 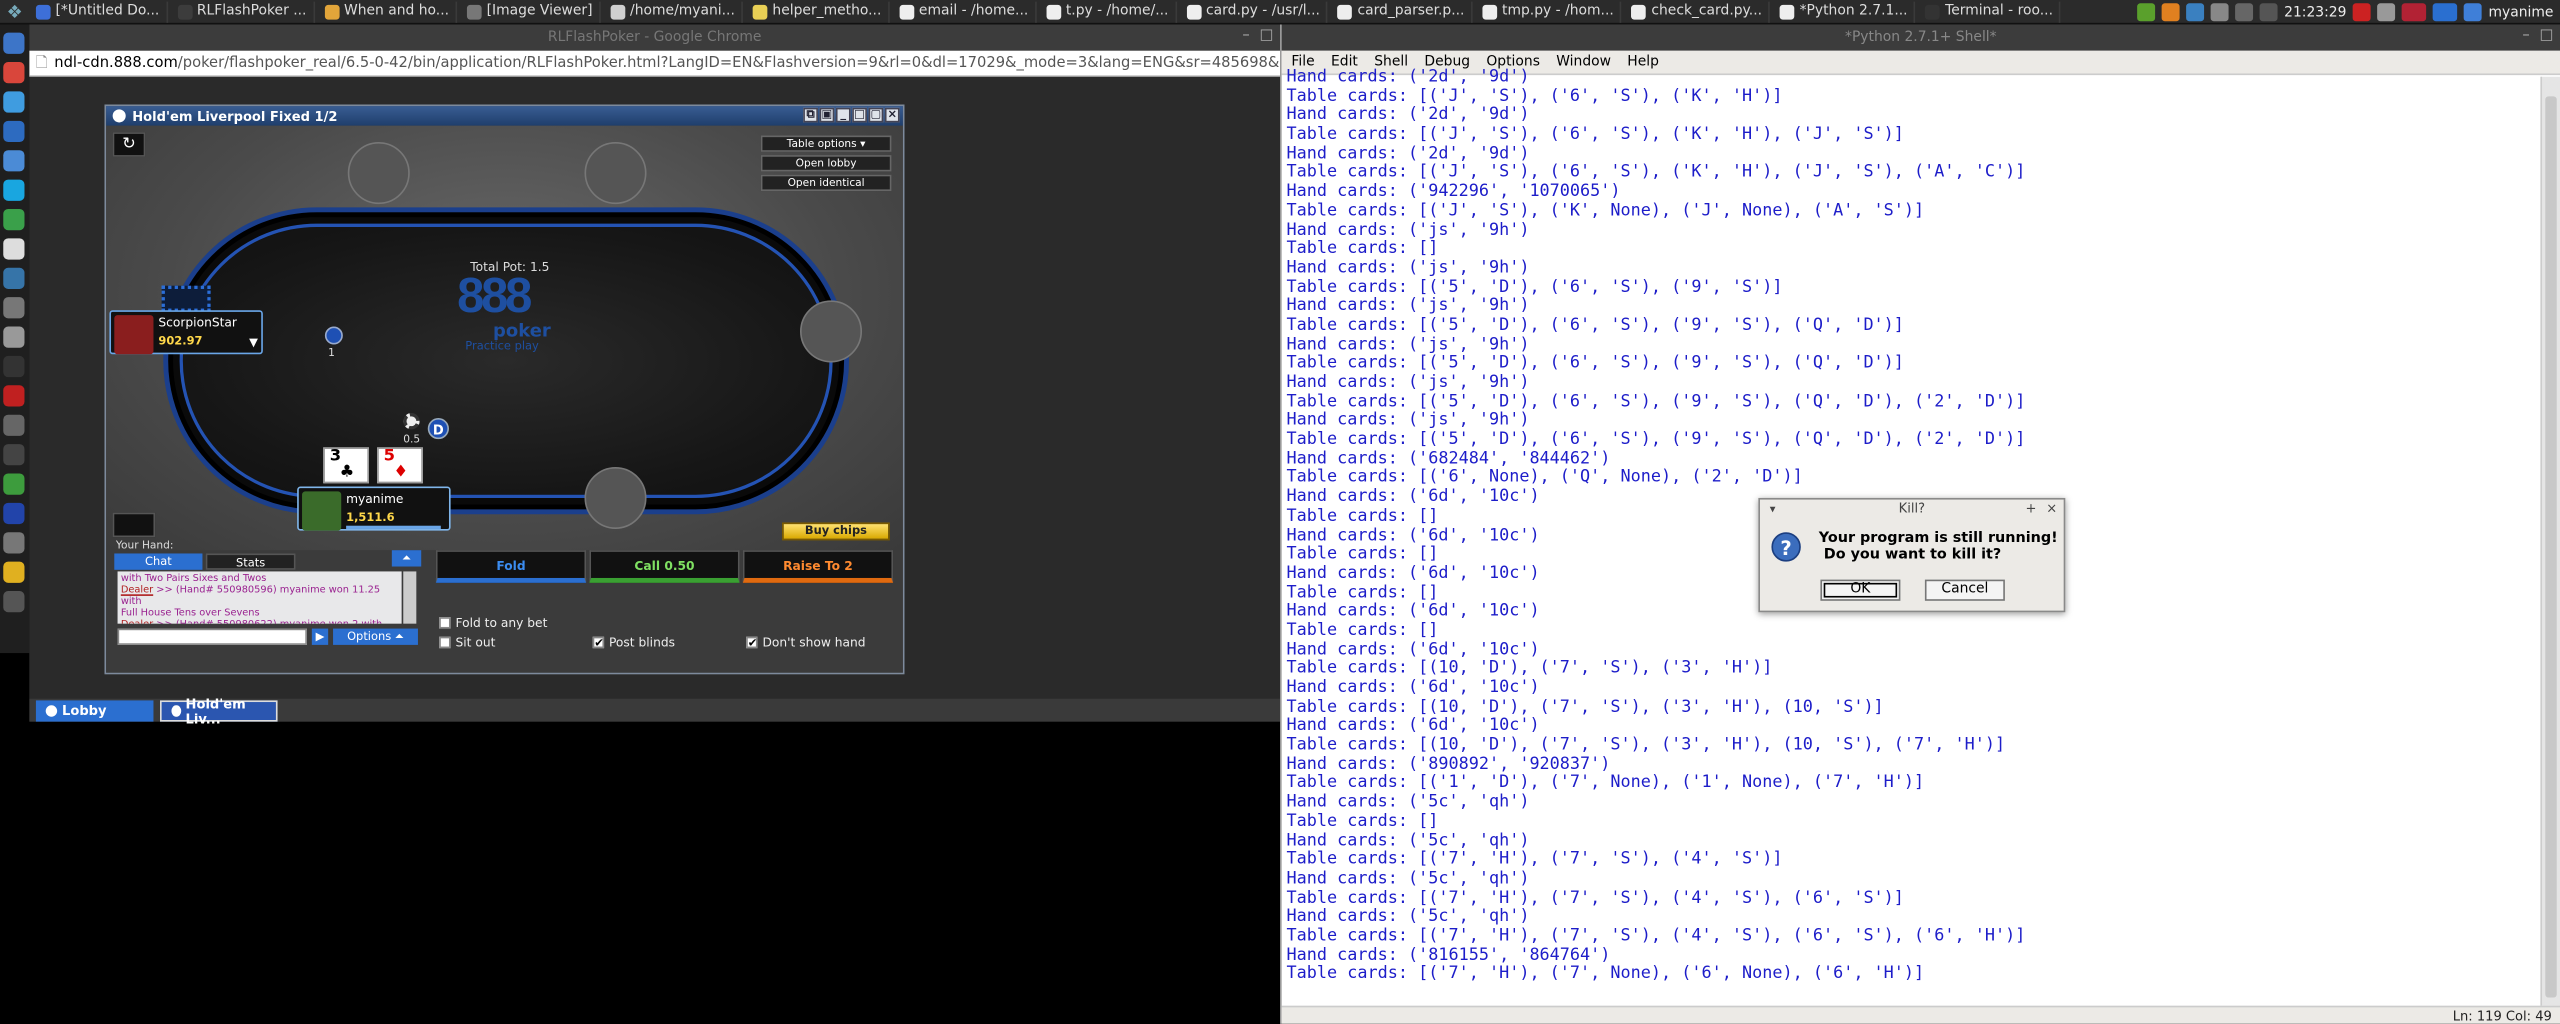 I want to click on send-icon: ▶, so click(x=320, y=636).